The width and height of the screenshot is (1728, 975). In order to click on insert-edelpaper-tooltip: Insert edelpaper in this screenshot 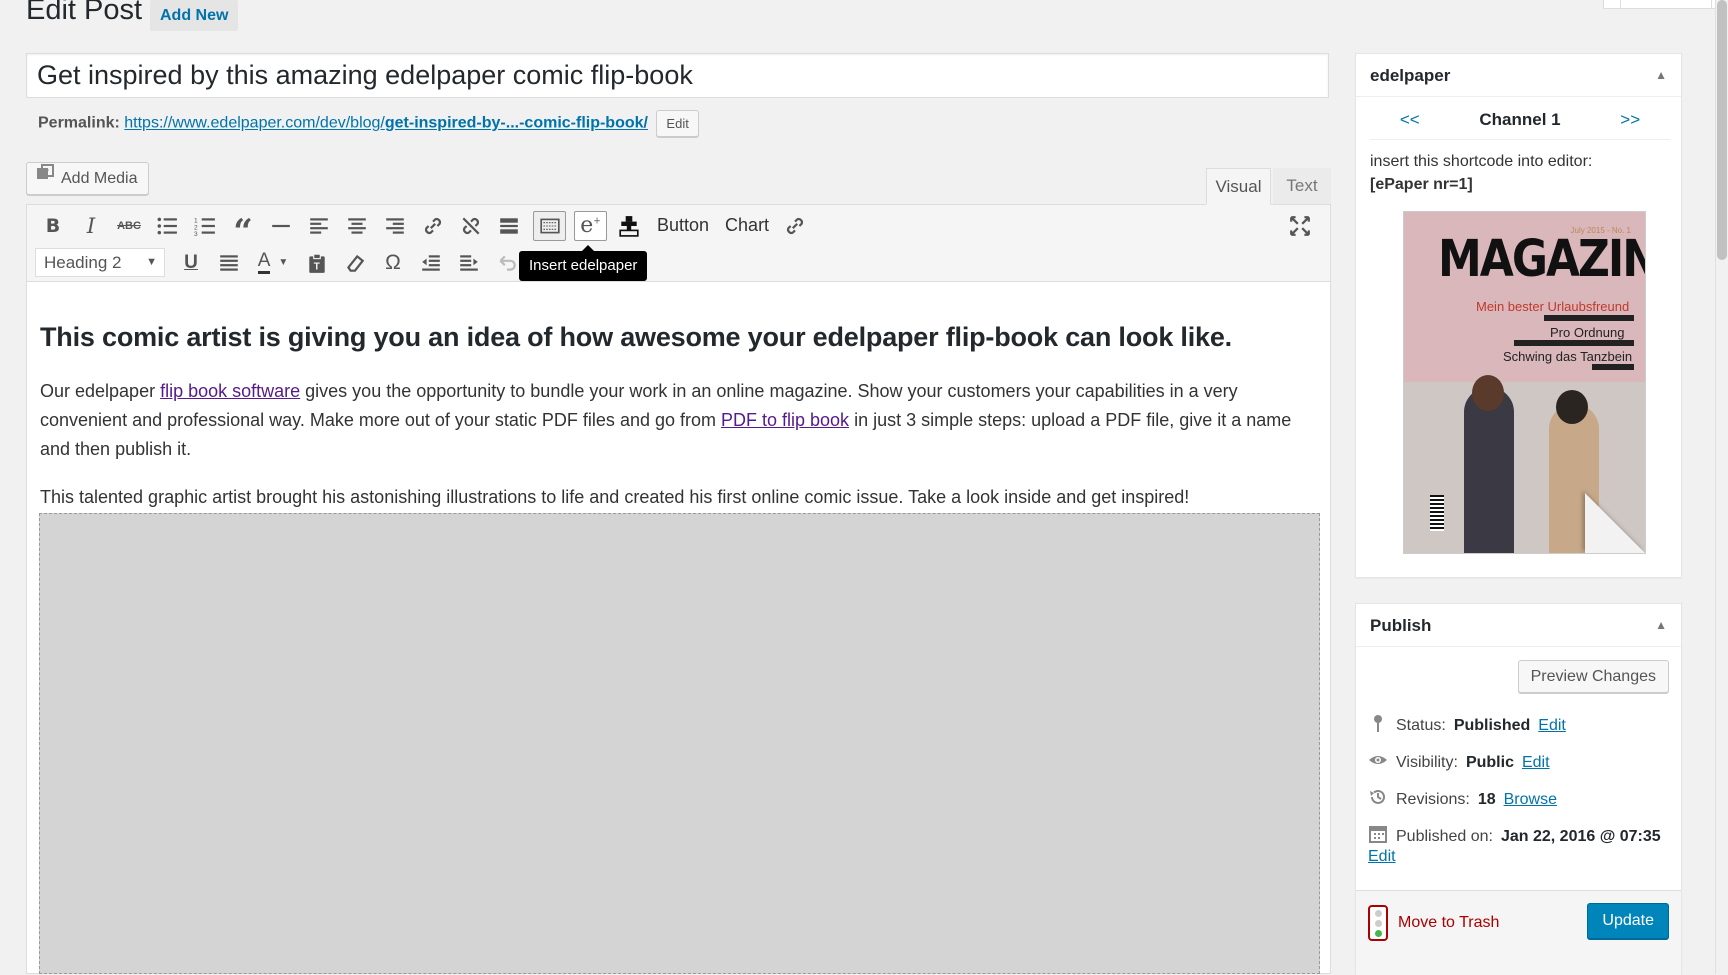, I will do `click(583, 263)`.